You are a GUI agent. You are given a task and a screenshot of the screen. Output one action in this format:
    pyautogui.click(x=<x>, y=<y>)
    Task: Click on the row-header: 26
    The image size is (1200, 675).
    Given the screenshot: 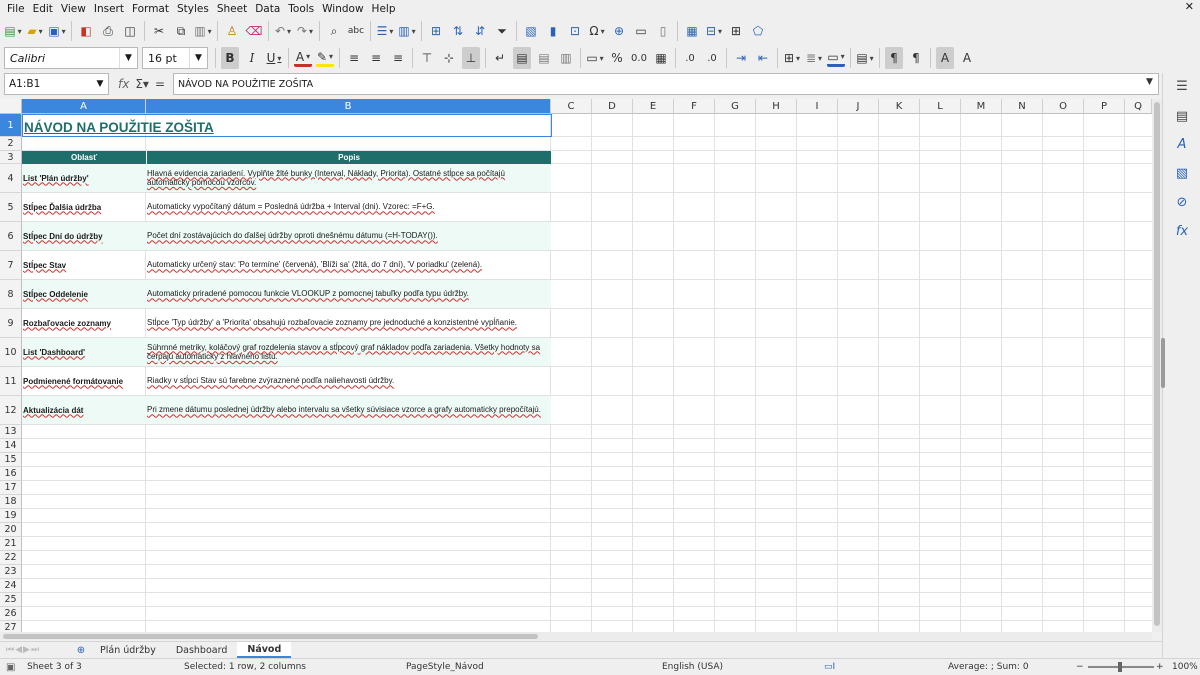 What is the action you would take?
    pyautogui.click(x=11, y=614)
    